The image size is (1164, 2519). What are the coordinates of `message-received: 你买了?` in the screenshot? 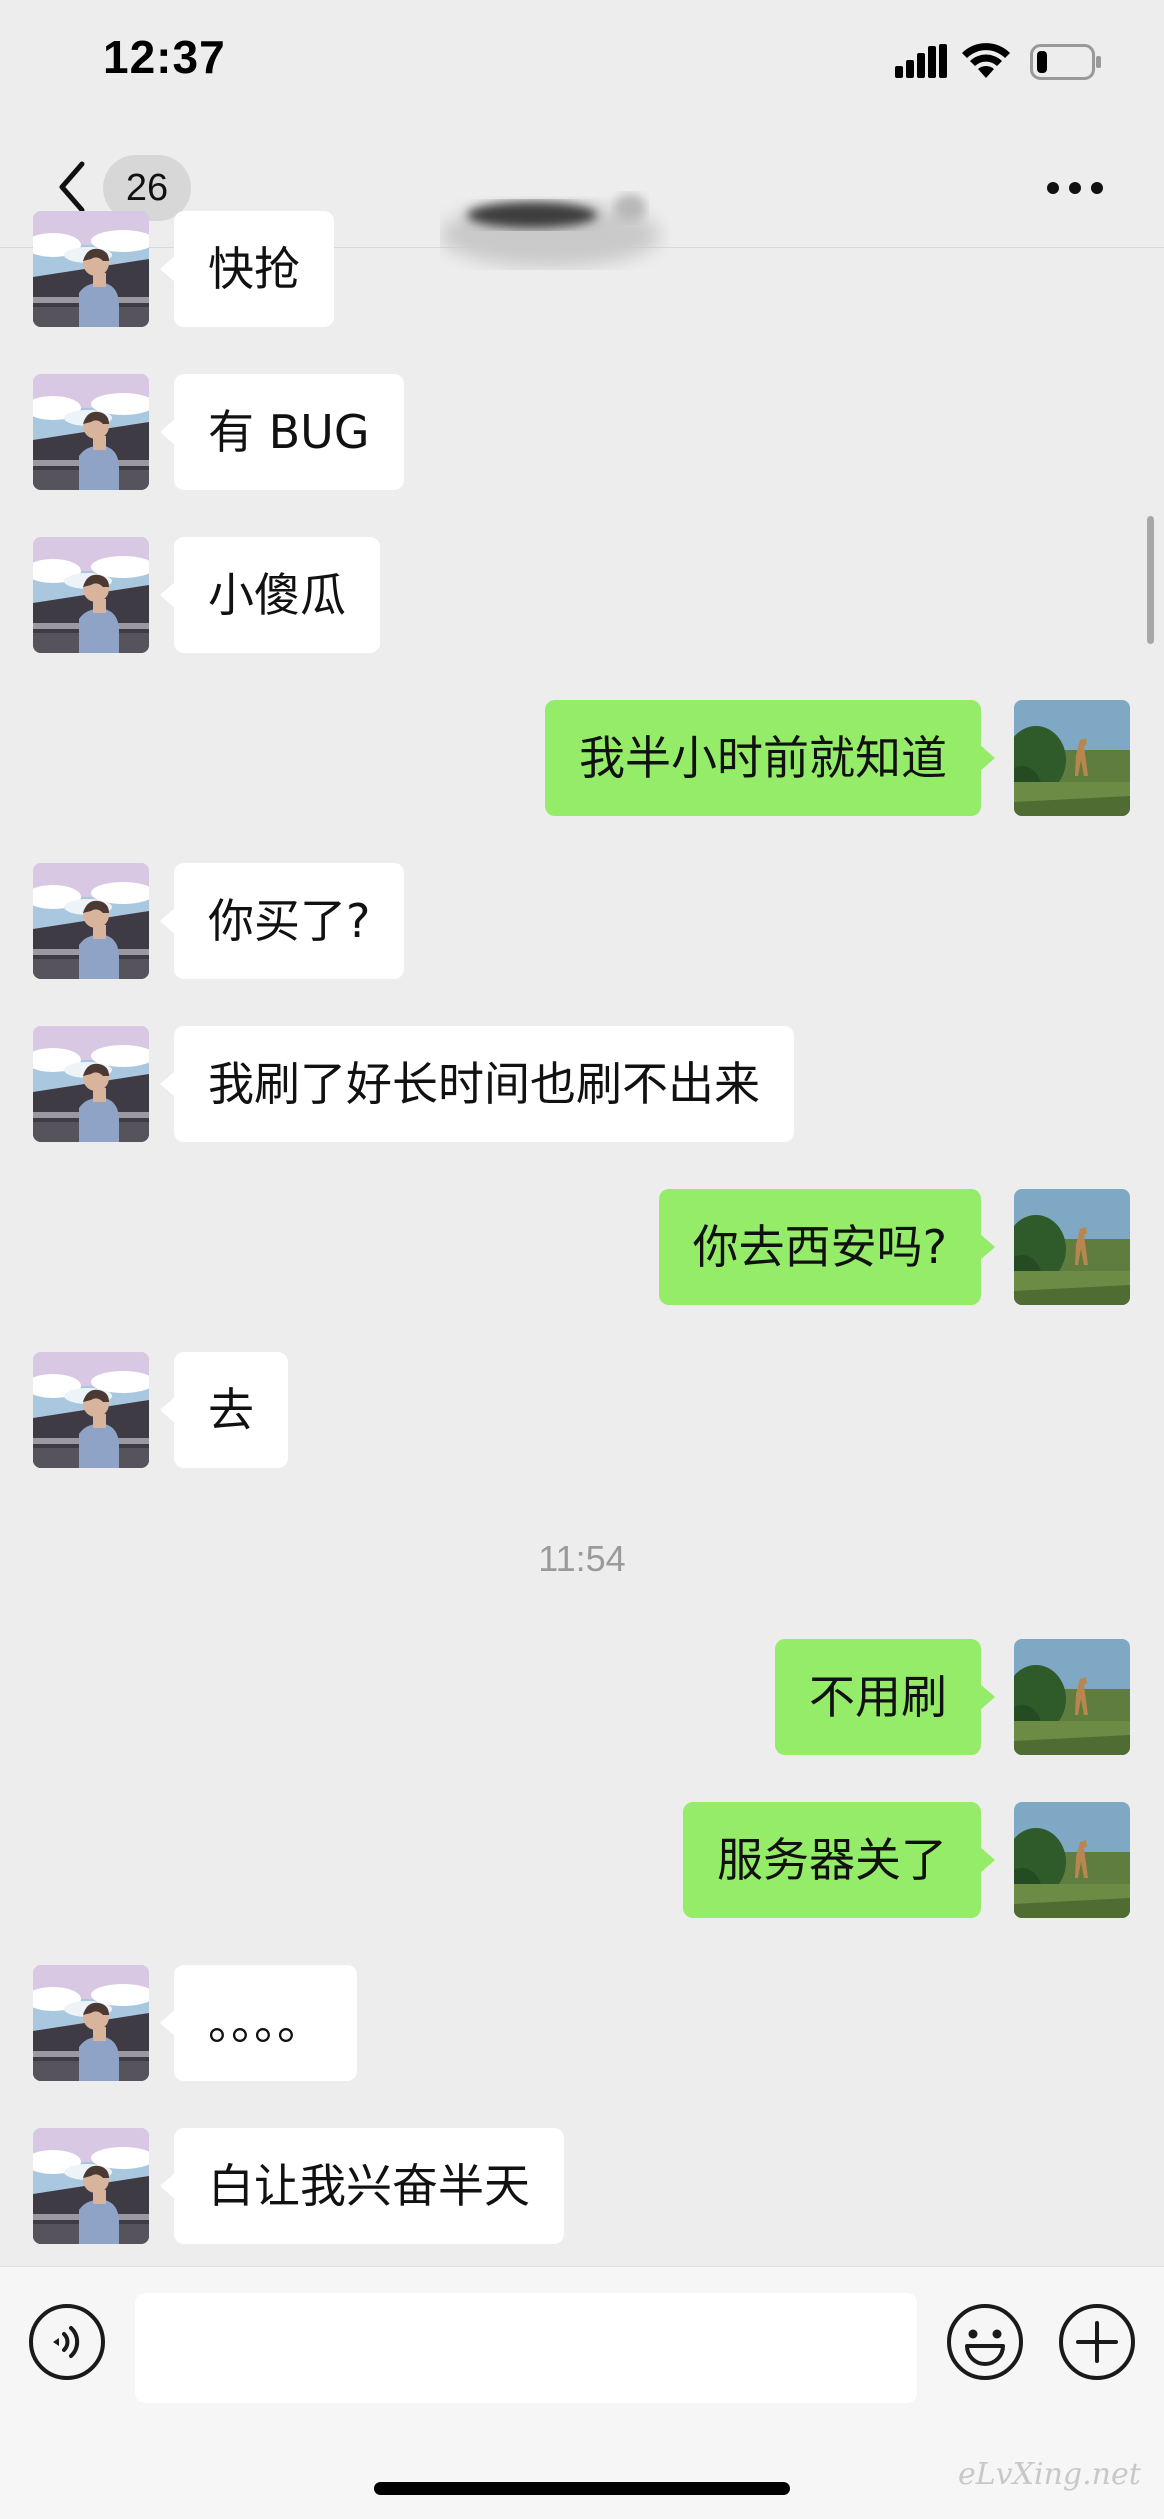 It's located at (582, 921).